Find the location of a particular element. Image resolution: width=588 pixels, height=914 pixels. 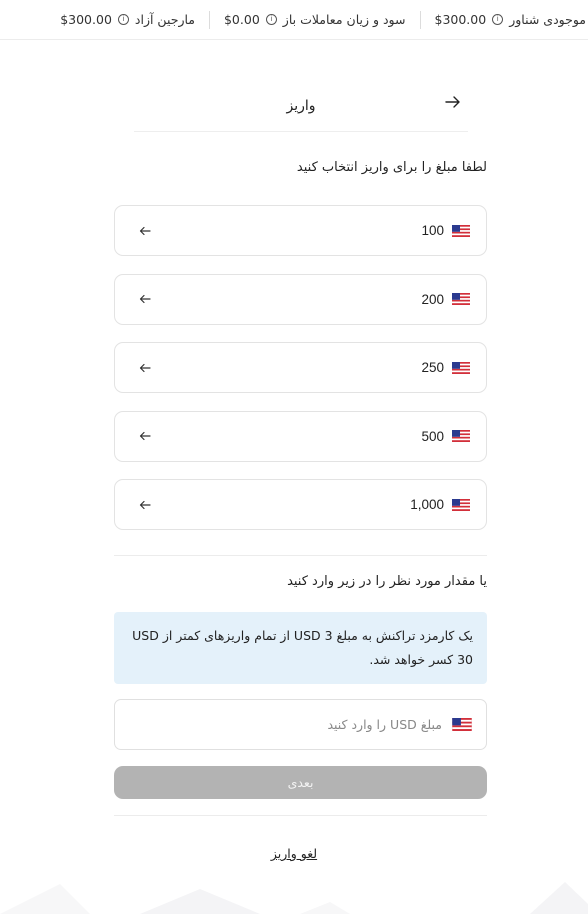

amount-value: 1,000 is located at coordinates (427, 504).